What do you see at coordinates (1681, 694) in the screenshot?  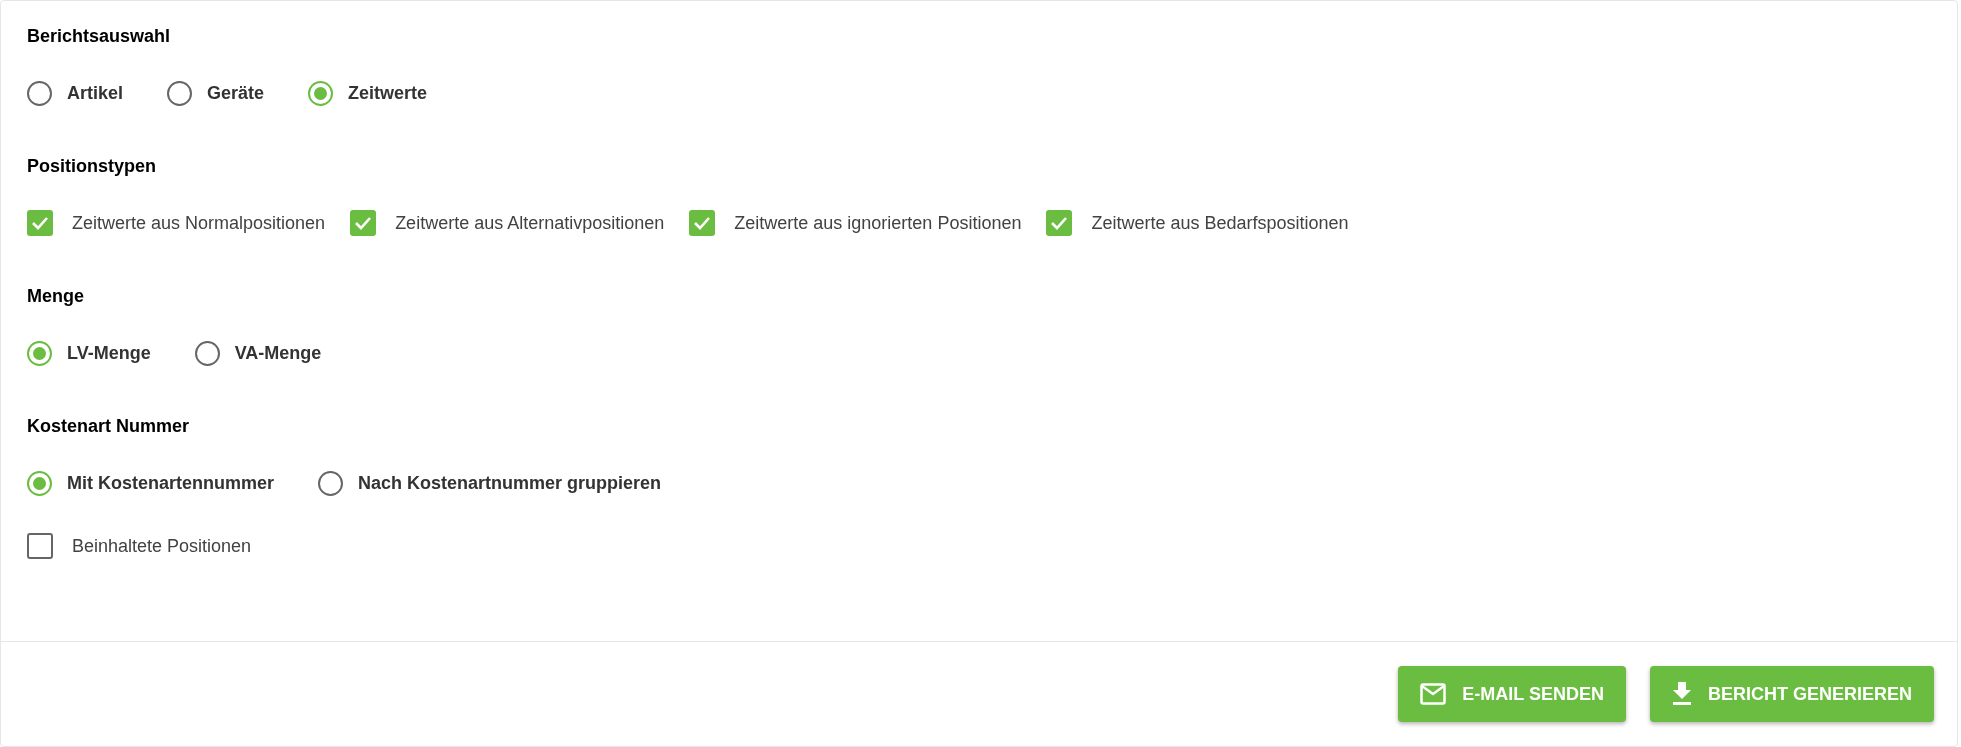 I see `download-icon` at bounding box center [1681, 694].